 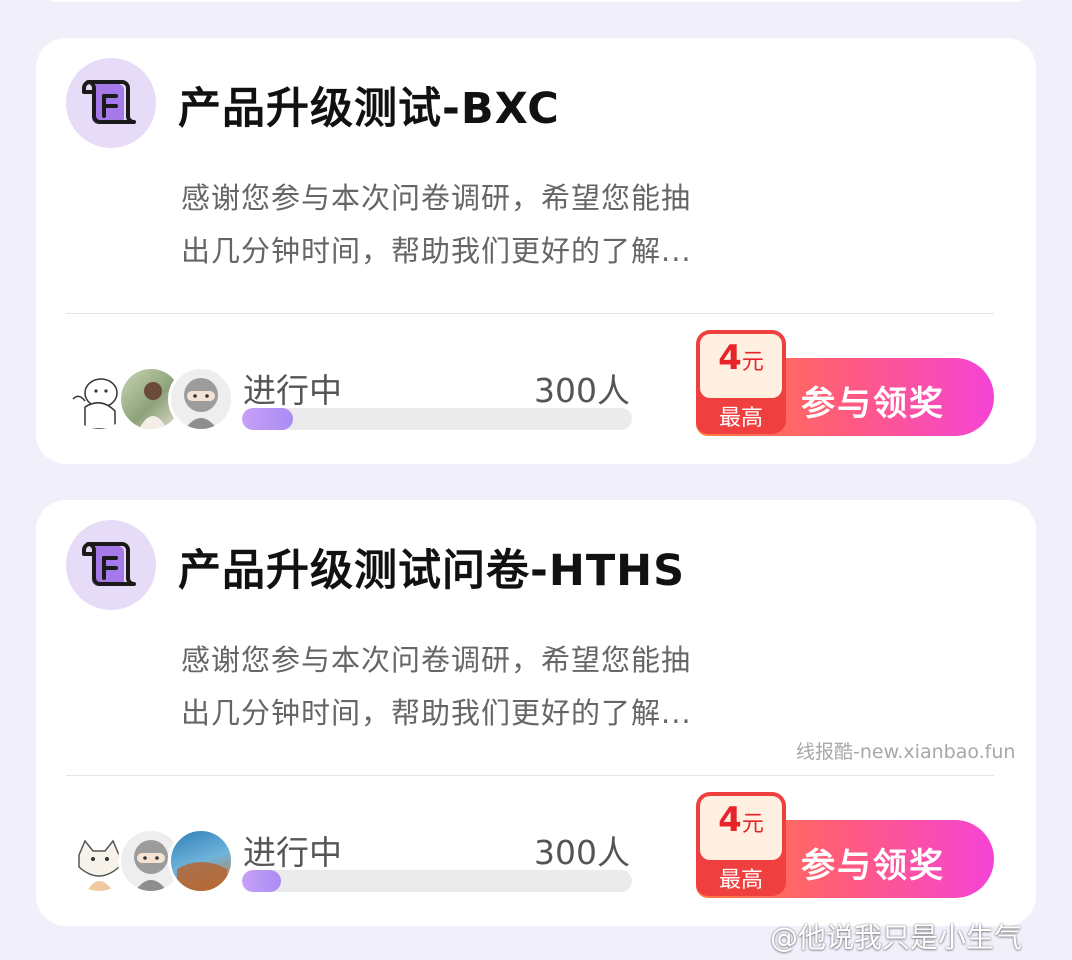 I want to click on previous-card-edge, so click(x=536, y=1).